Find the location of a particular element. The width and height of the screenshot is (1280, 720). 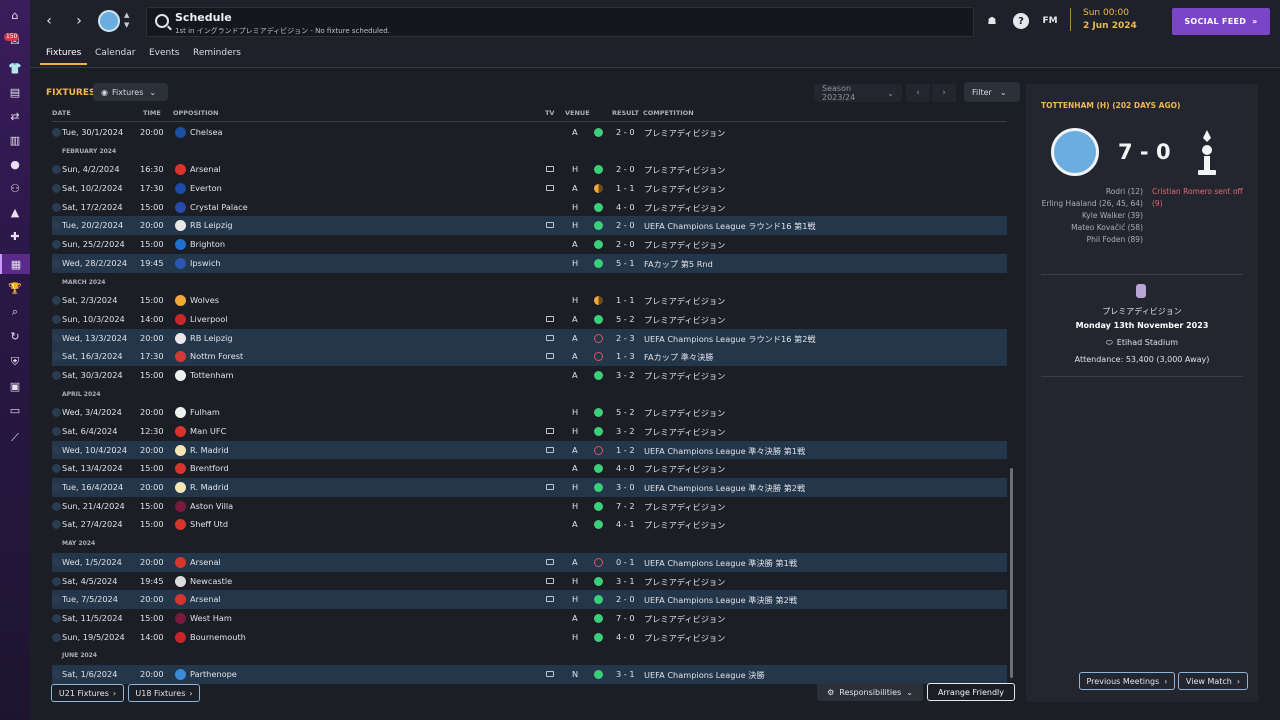

staff-icon: ▥ is located at coordinates (15, 140).